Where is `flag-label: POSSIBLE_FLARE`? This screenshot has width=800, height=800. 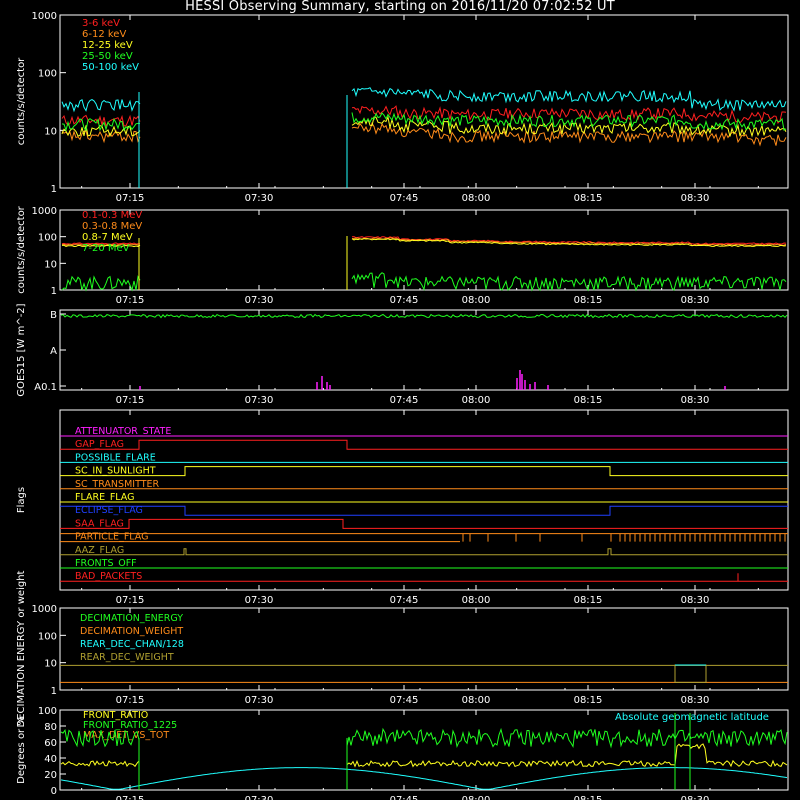
flag-label: POSSIBLE_FLARE is located at coordinates (115, 457).